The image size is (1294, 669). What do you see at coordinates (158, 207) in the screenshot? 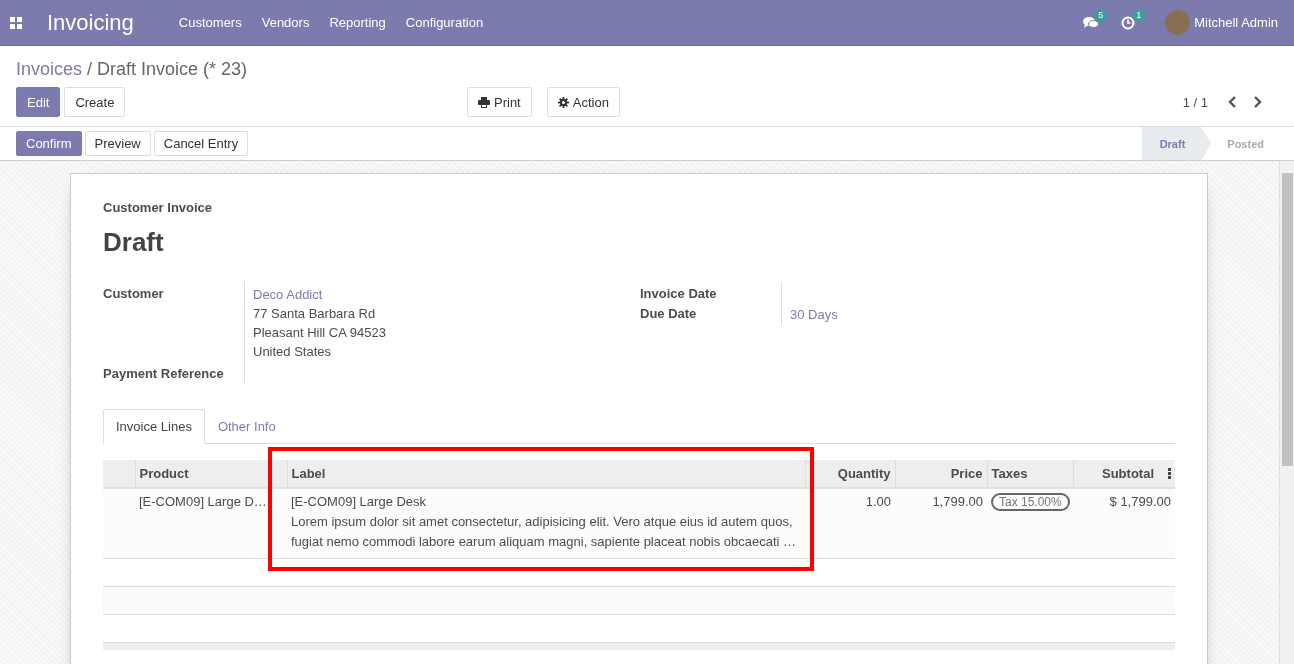
I see `document-type: Customer Invoice` at bounding box center [158, 207].